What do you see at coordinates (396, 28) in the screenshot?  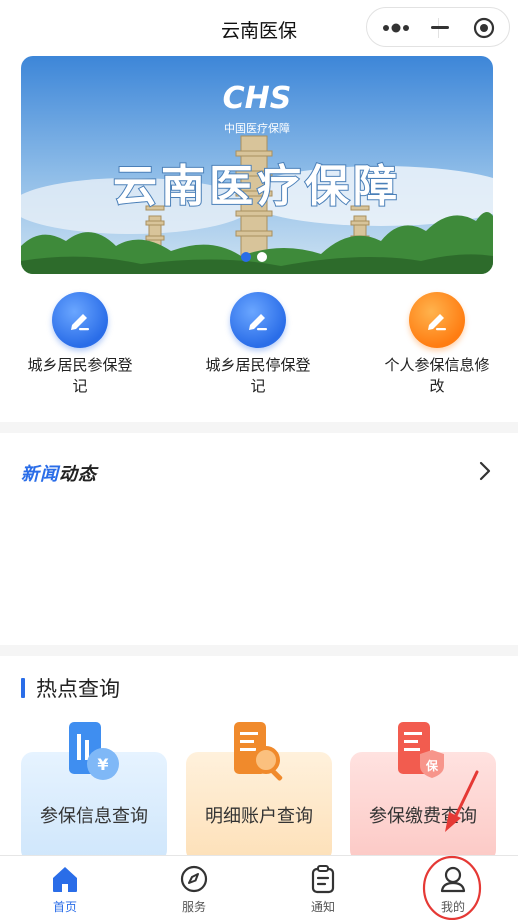 I see `more-icon` at bounding box center [396, 28].